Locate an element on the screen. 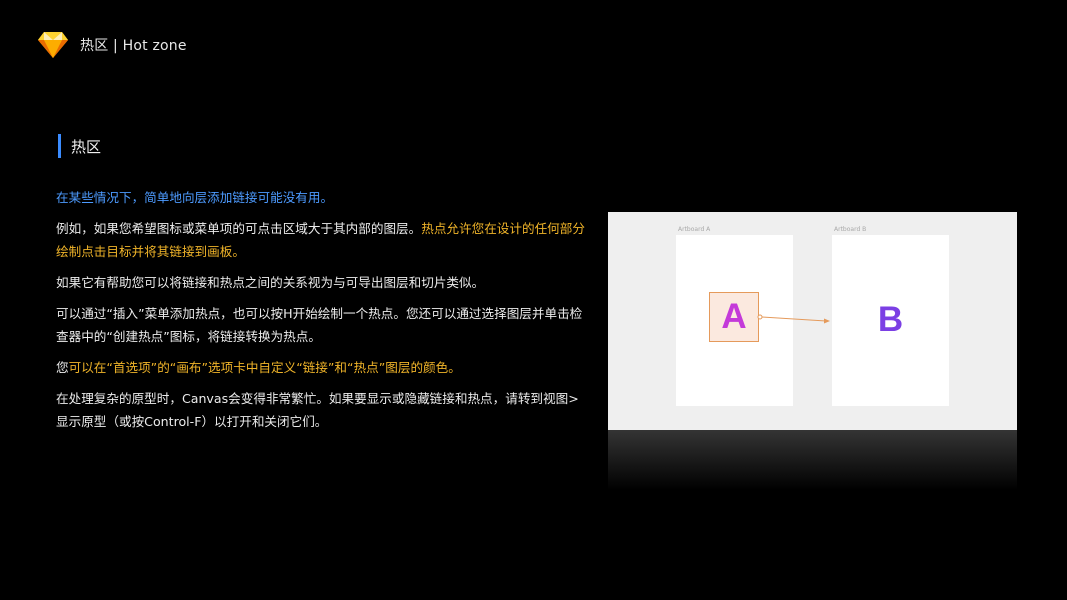 The image size is (1067, 600). paragraph-5-text: 您 is located at coordinates (62, 367).